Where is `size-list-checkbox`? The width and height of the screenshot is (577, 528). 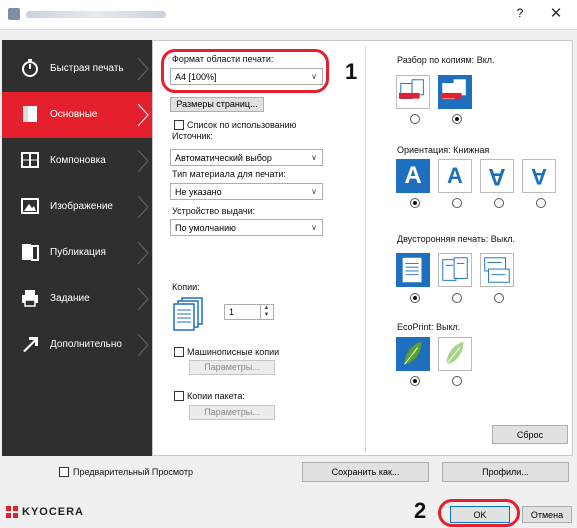 size-list-checkbox is located at coordinates (179, 125).